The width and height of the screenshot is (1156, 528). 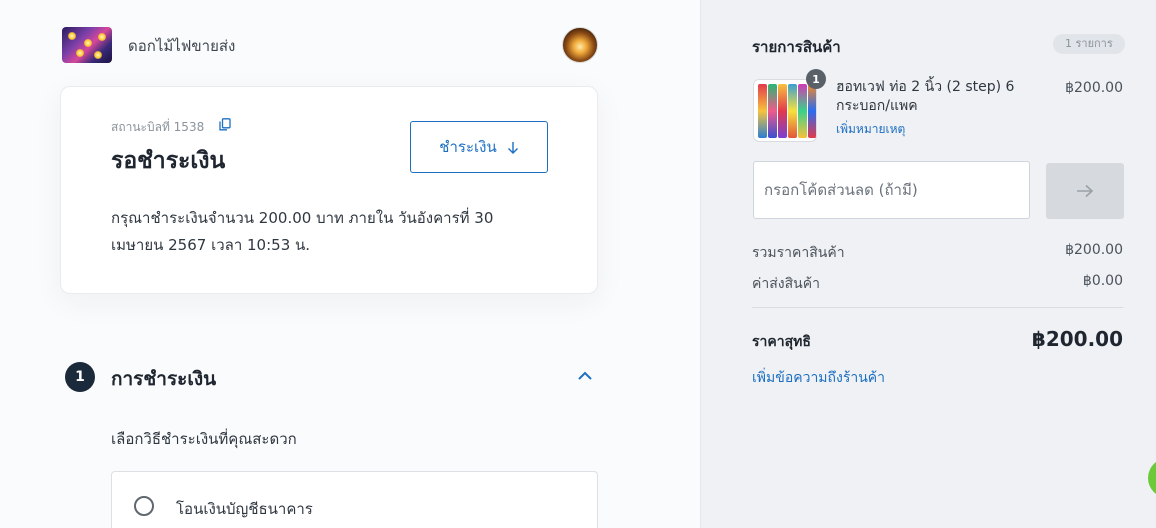 What do you see at coordinates (1102, 281) in the screenshot?
I see `shipping-value: ฿0.00` at bounding box center [1102, 281].